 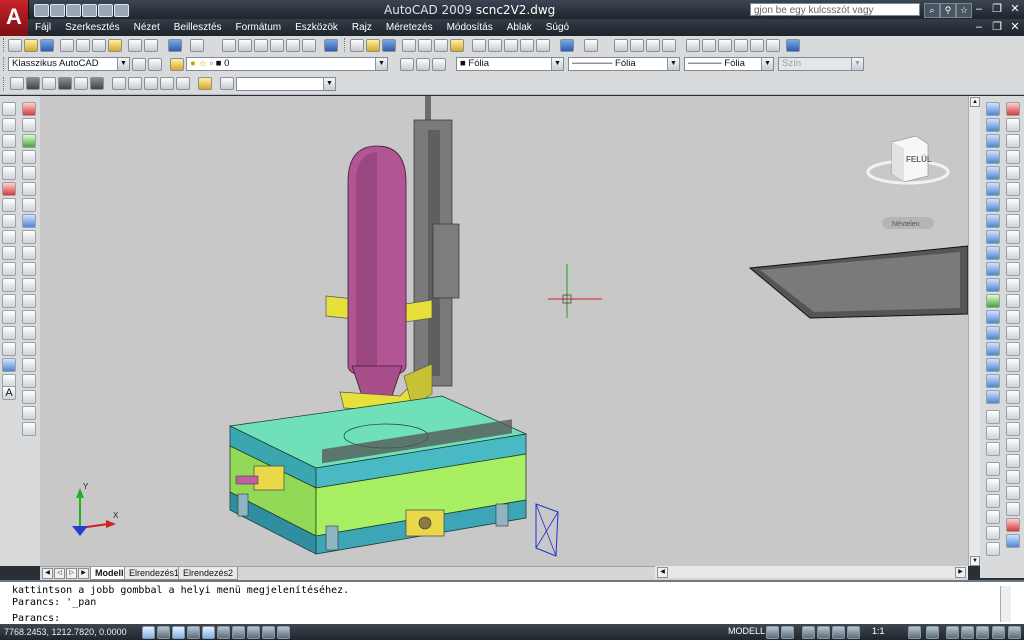 What do you see at coordinates (29, 253) in the screenshot?
I see `trim-icon` at bounding box center [29, 253].